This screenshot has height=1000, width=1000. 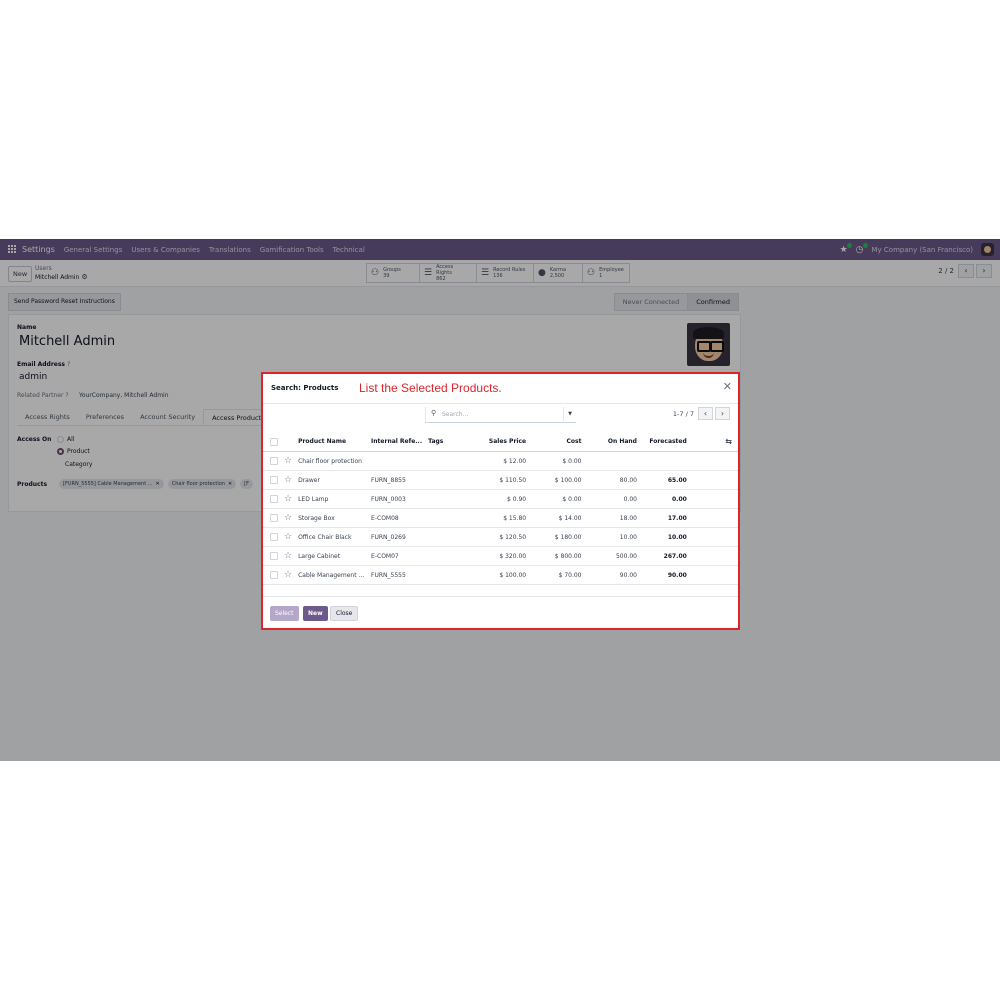 I want to click on cell-sales-price: $ 100.00, so click(x=500, y=575).